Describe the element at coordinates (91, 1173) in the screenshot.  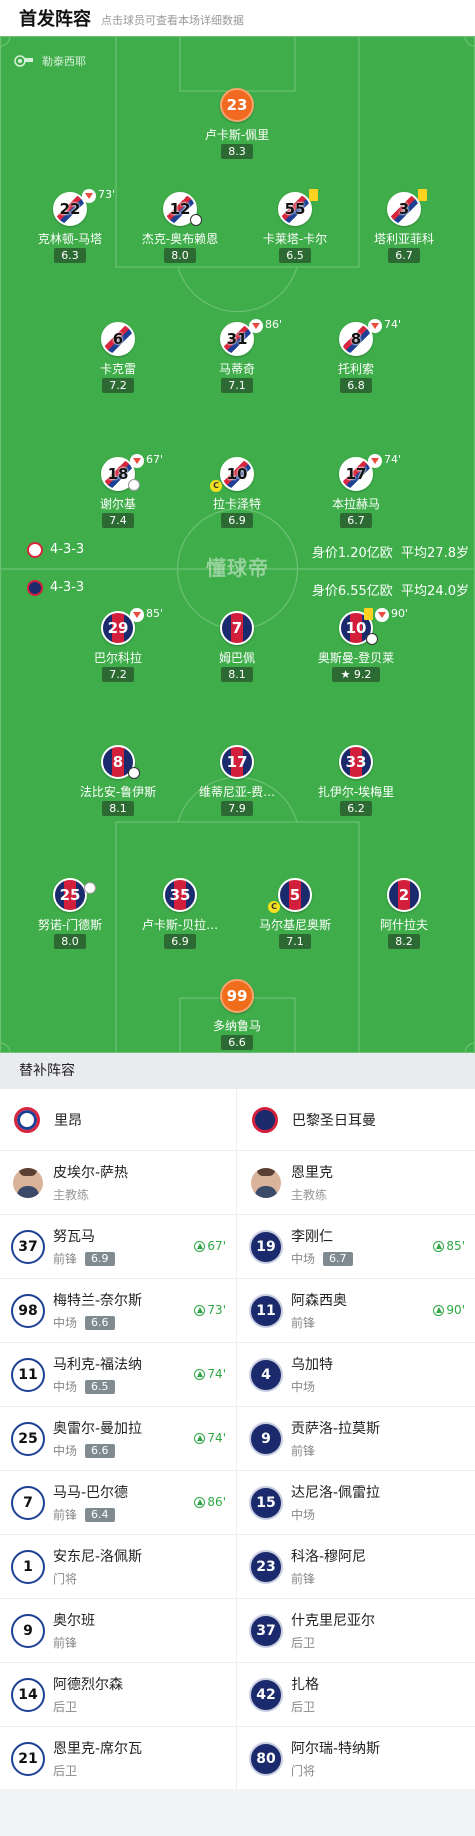
I see `coach-name: 皮埃尔-萨热` at that location.